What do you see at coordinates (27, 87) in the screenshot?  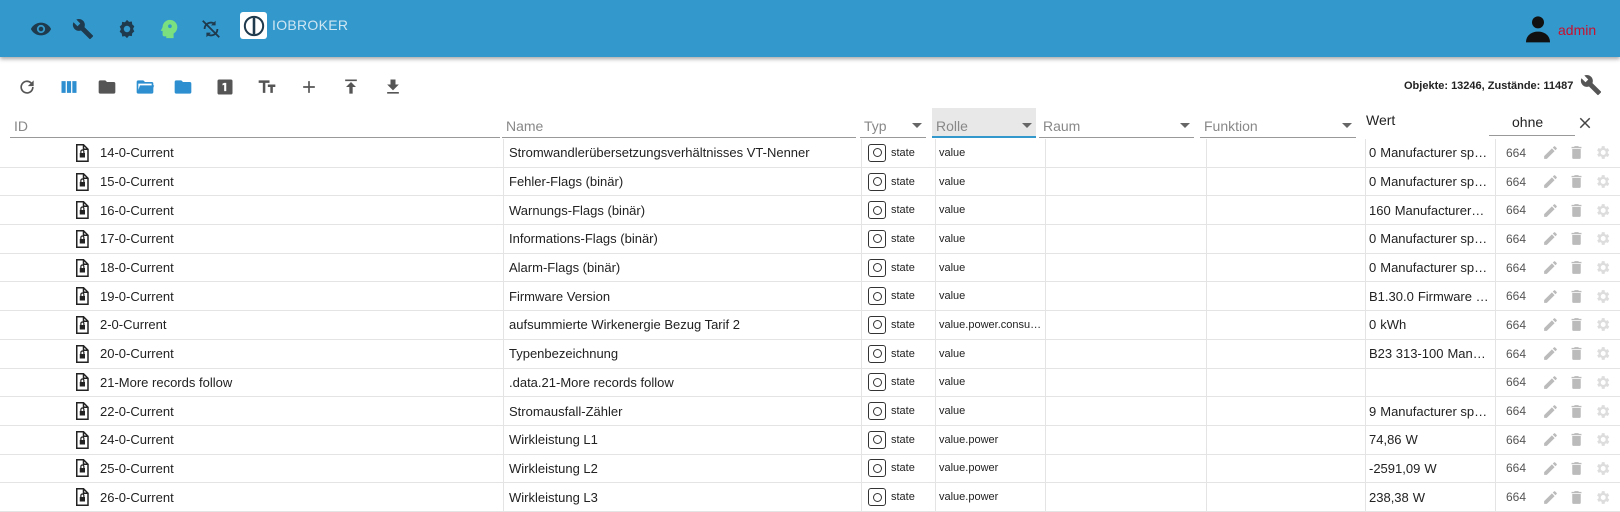 I see `refresh-icon` at bounding box center [27, 87].